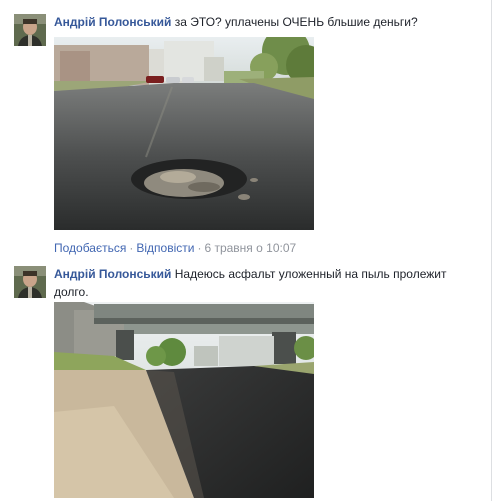 This screenshot has height=501, width=492. I want to click on comment-actions: Подобається · Відповісти · 6 травня о 10:07, so click(175, 248).